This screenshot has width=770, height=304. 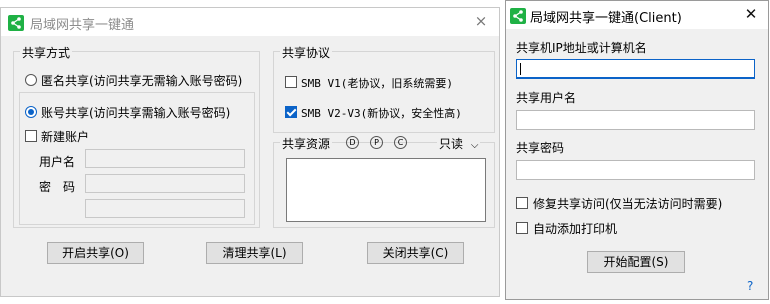 What do you see at coordinates (540, 148) in the screenshot?
I see `share-password-label: 共享密码` at bounding box center [540, 148].